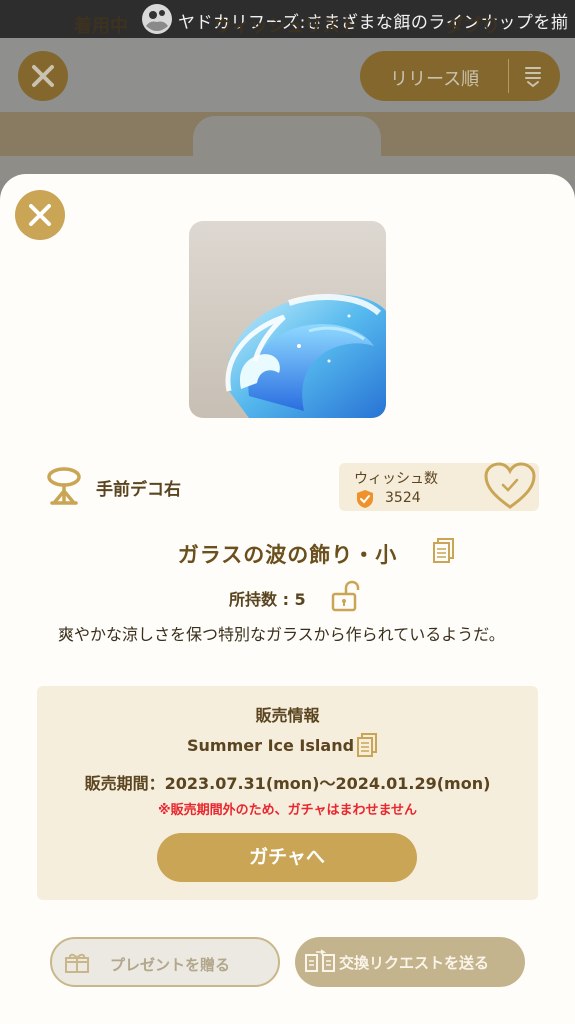 This screenshot has width=575, height=1024. What do you see at coordinates (271, 745) in the screenshot?
I see `sales-event-name: Summer Ice Island` at bounding box center [271, 745].